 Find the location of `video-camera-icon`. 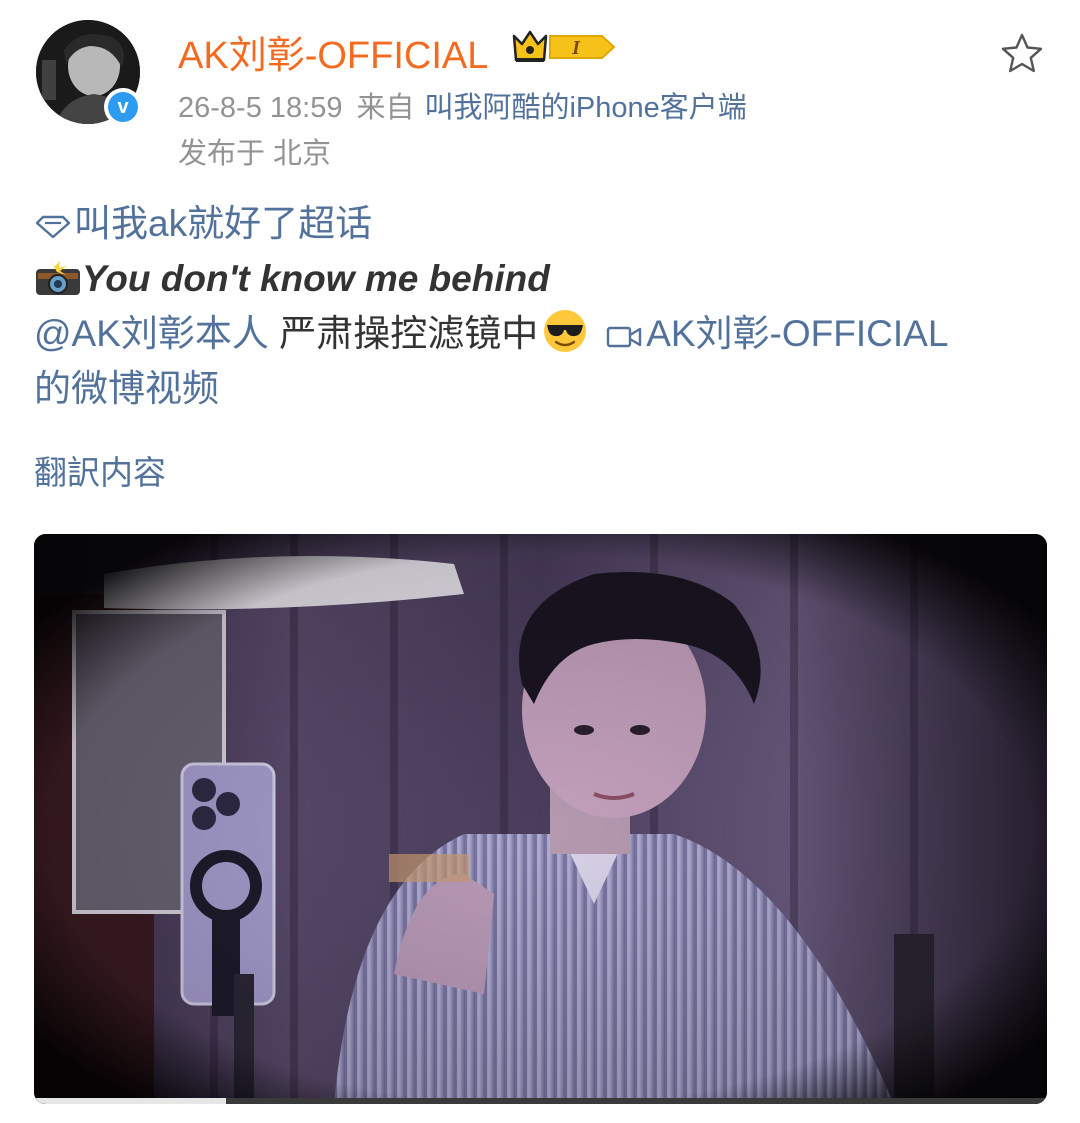

video-camera-icon is located at coordinates (624, 337).